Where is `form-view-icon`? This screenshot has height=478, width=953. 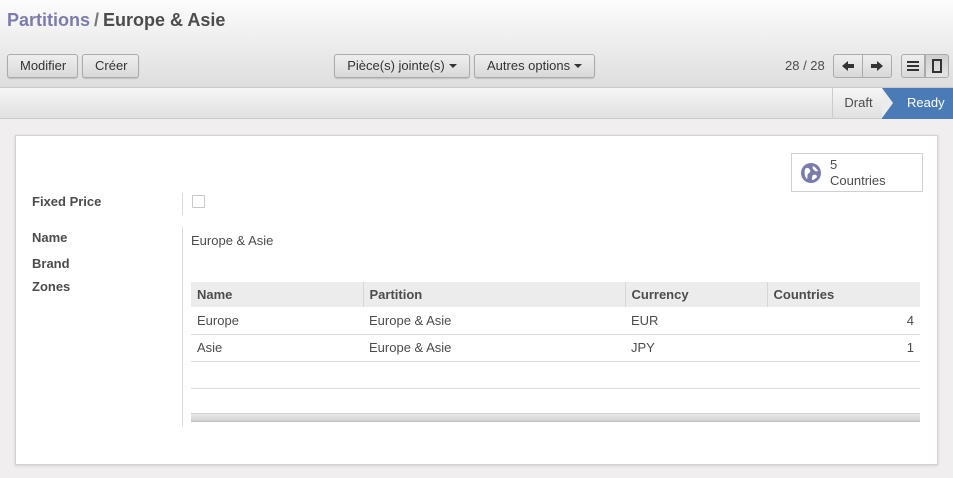
form-view-icon is located at coordinates (937, 66).